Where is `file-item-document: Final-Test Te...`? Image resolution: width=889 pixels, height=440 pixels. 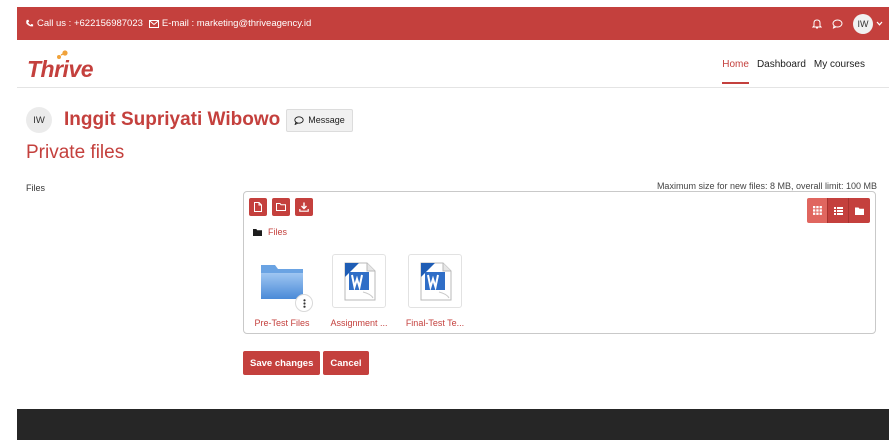 file-item-document: Final-Test Te... is located at coordinates (435, 291).